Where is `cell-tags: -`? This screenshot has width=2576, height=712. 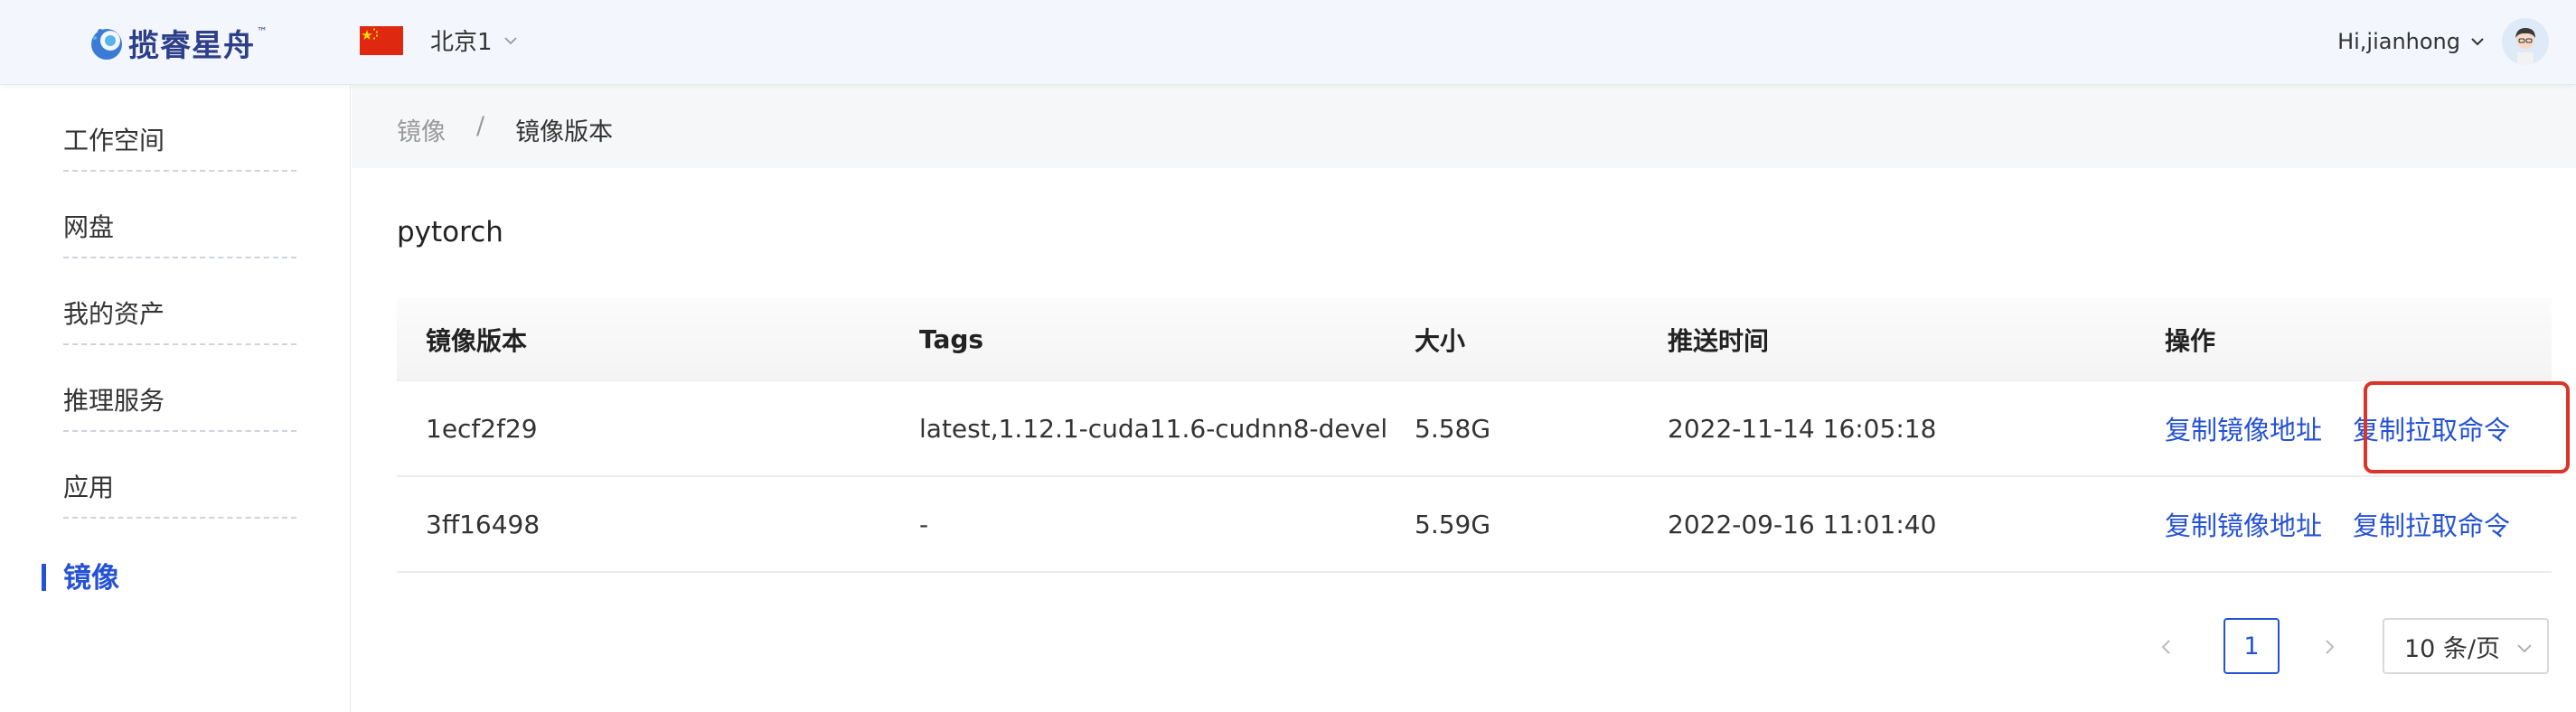
cell-tags: - is located at coordinates (924, 524).